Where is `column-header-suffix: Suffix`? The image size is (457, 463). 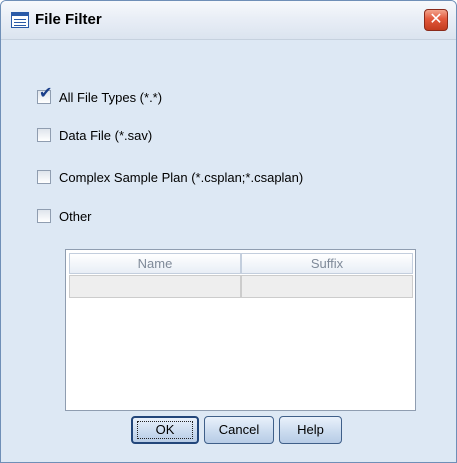 column-header-suffix: Suffix is located at coordinates (327, 263).